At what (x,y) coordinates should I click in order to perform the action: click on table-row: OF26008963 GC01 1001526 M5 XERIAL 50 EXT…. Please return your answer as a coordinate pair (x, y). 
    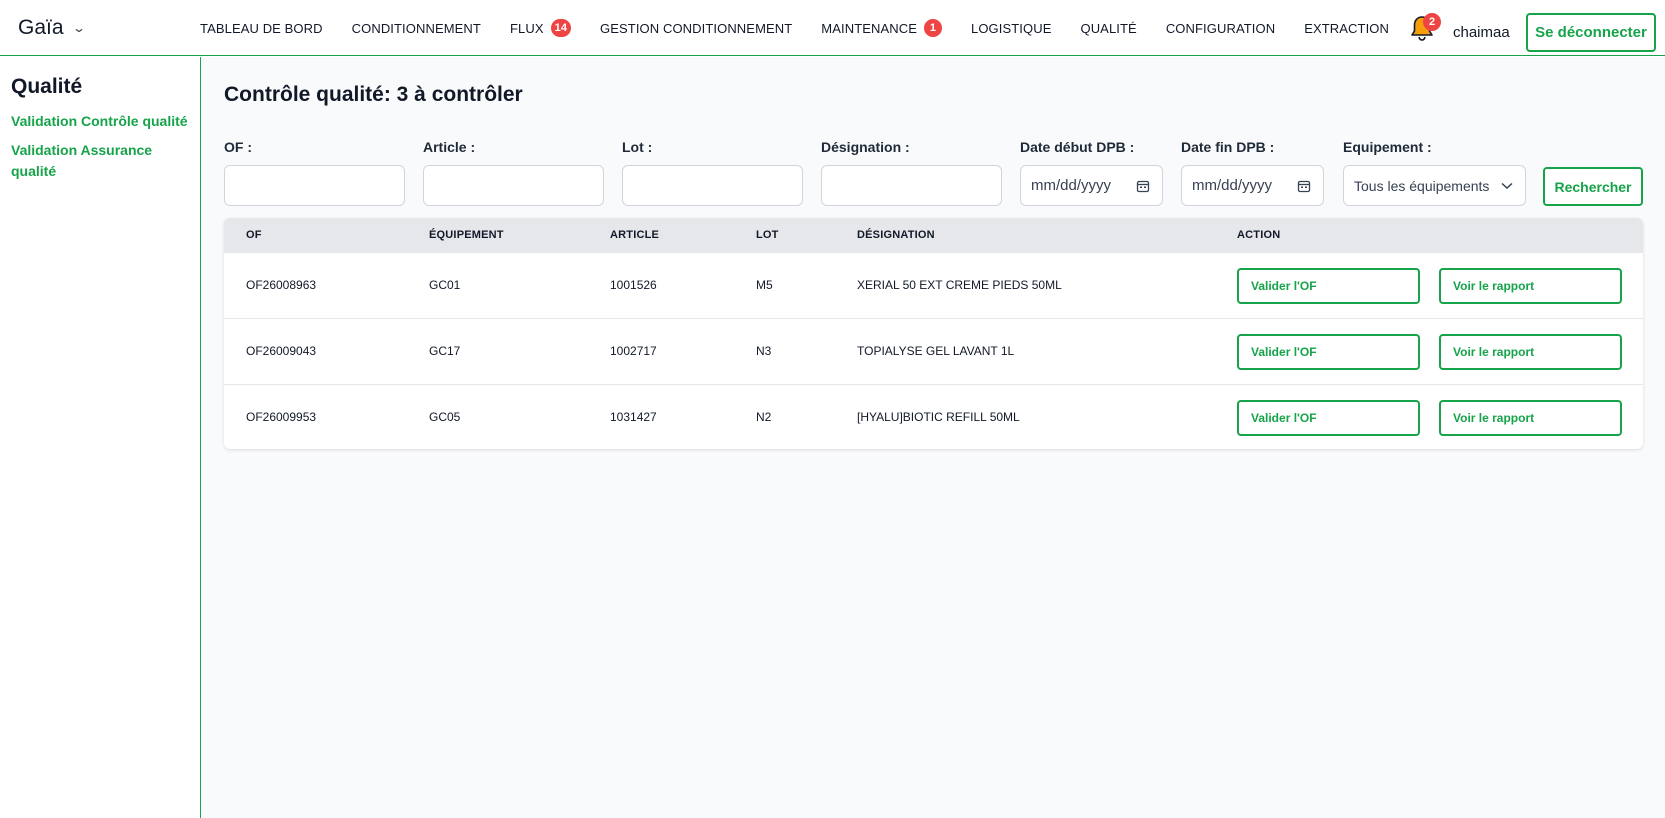
    Looking at the image, I should click on (933, 286).